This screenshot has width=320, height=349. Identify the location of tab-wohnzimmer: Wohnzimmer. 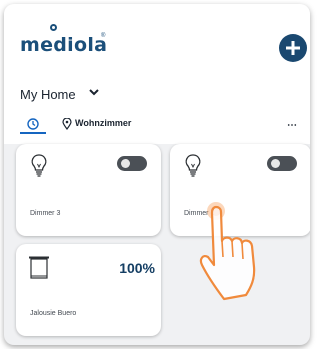
(103, 123).